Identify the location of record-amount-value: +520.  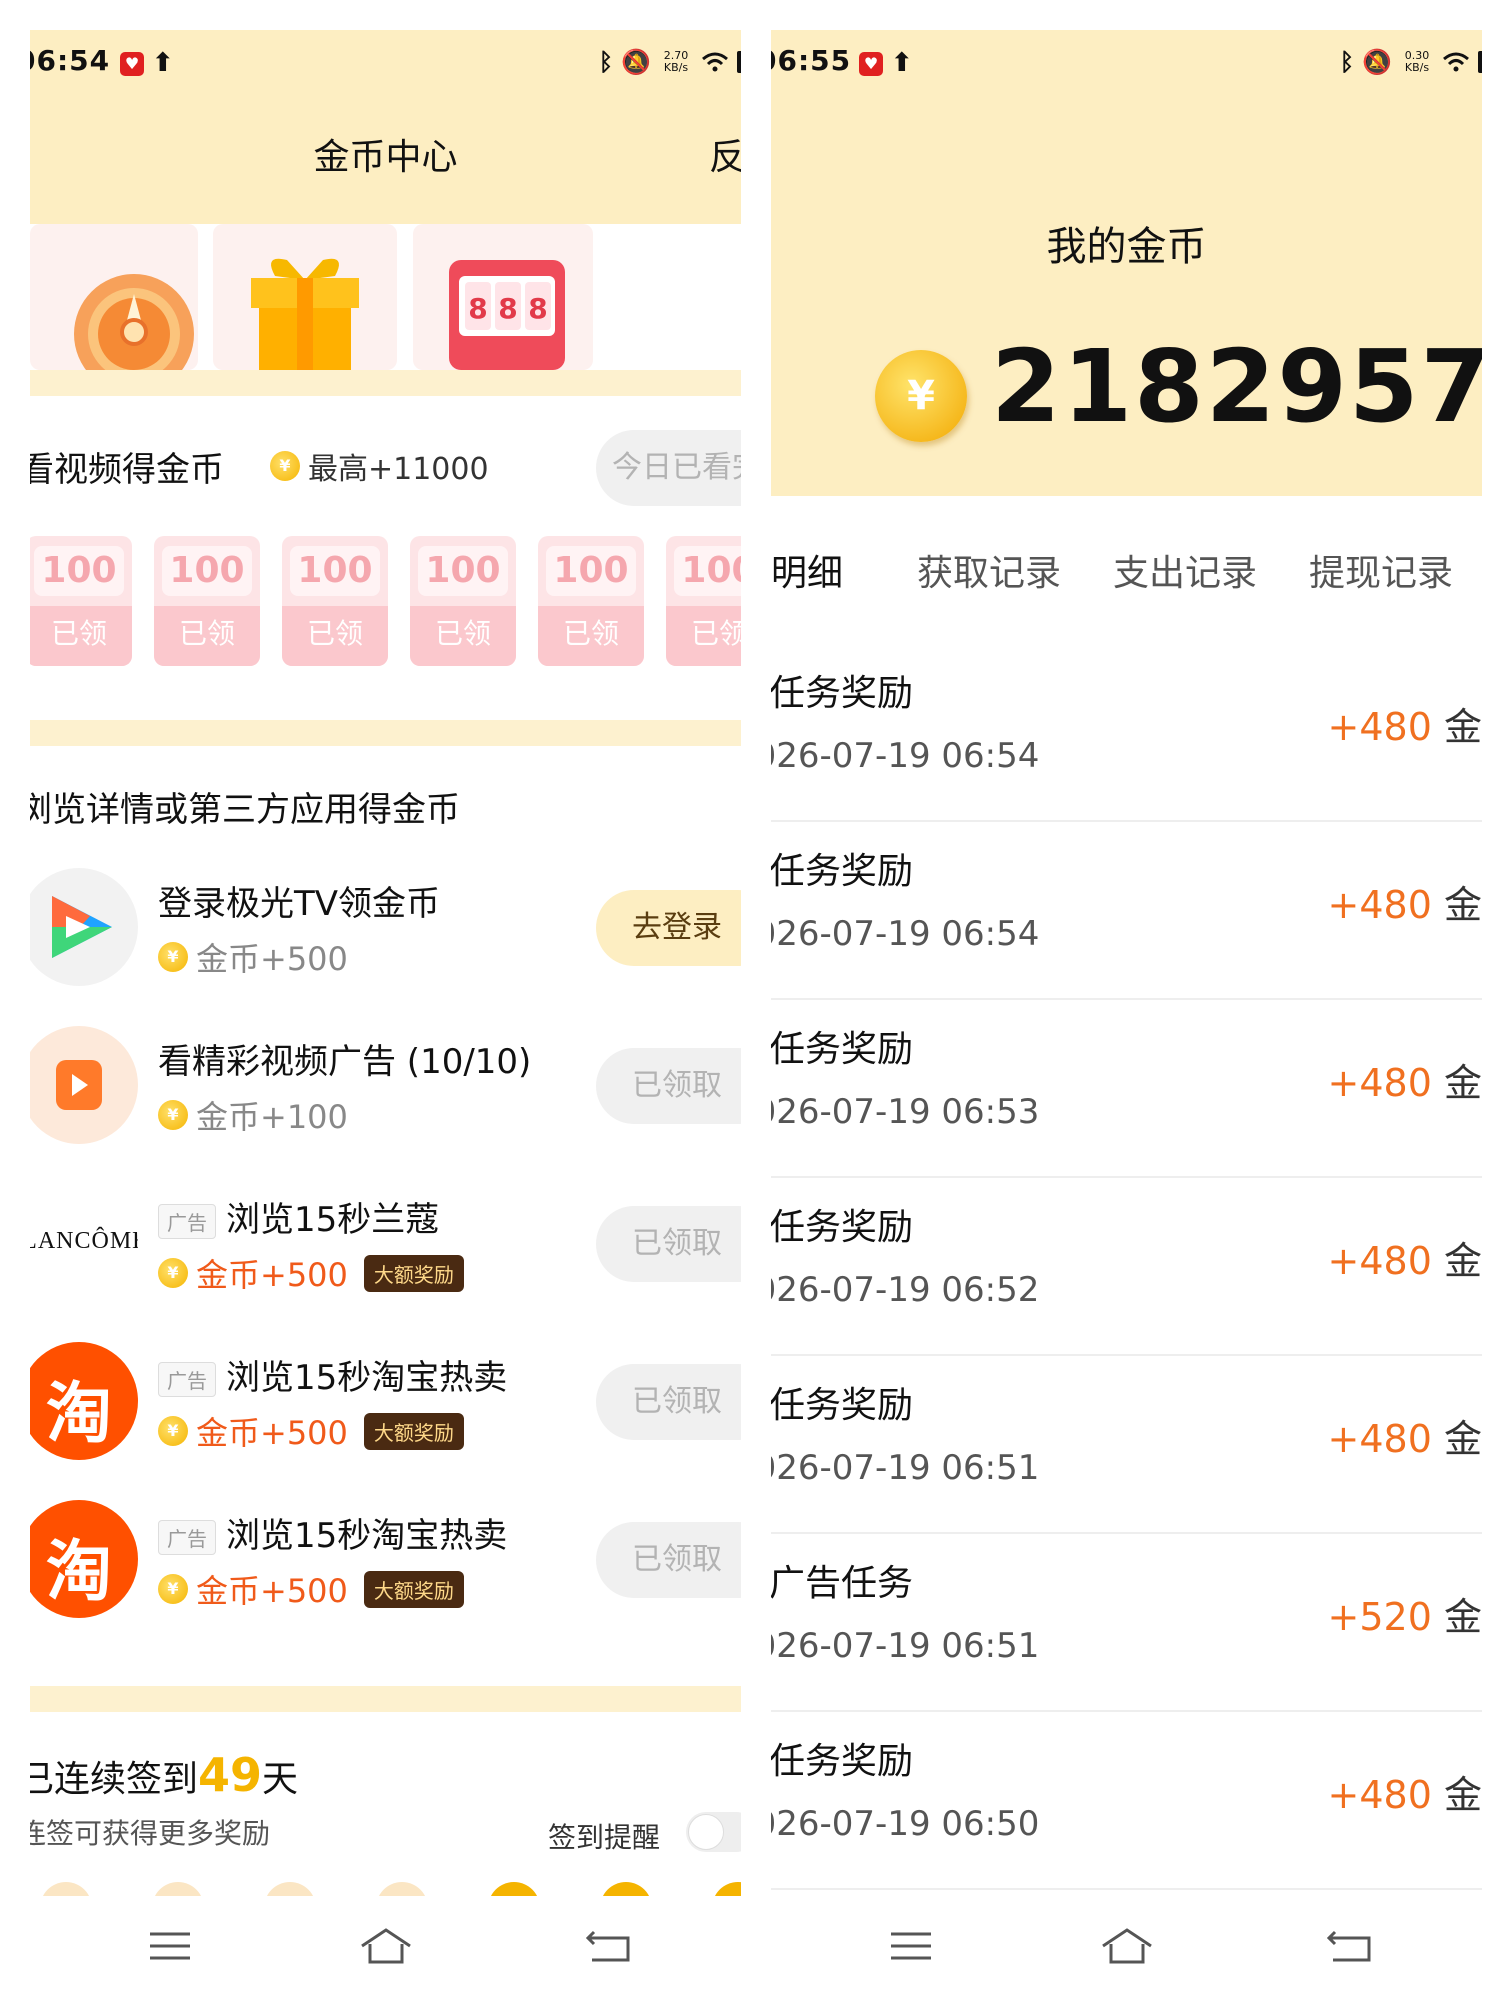
(1385, 1617).